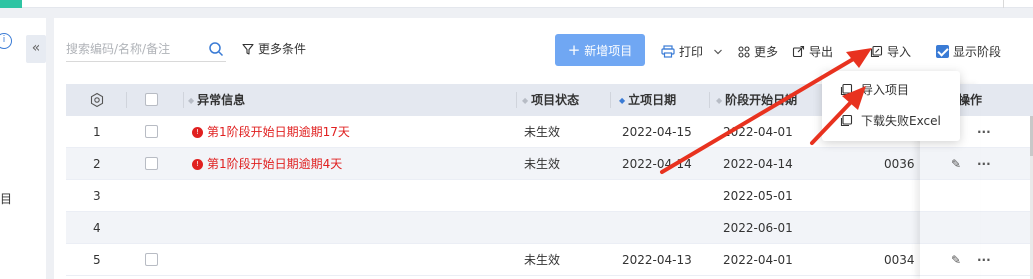 The height and width of the screenshot is (279, 1033). Describe the element at coordinates (899, 164) in the screenshot. I see `project-code: 0036` at that location.